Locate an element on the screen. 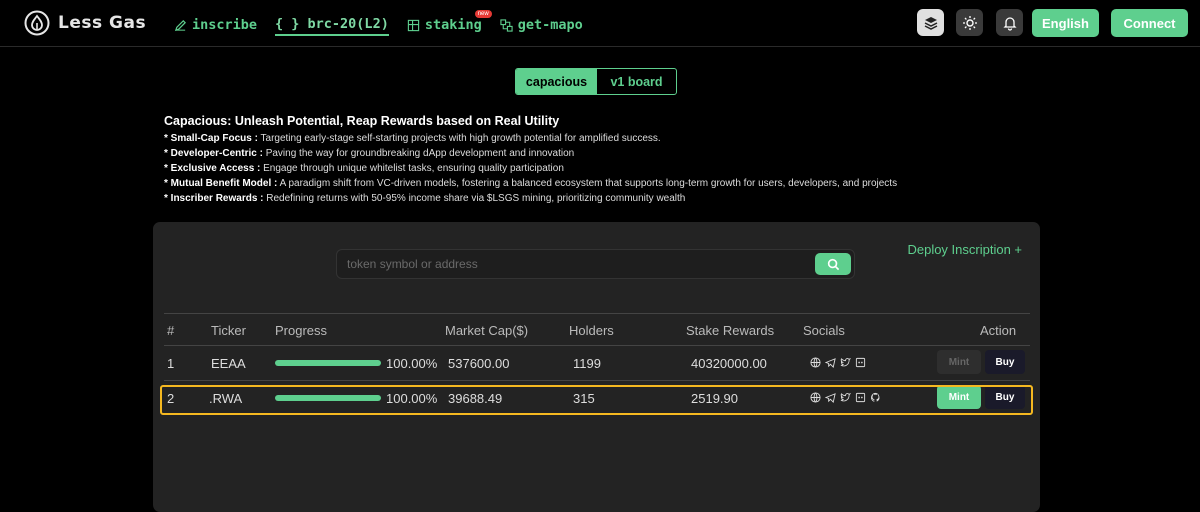 This screenshot has width=1200, height=512. bell-icon is located at coordinates (1009, 23).